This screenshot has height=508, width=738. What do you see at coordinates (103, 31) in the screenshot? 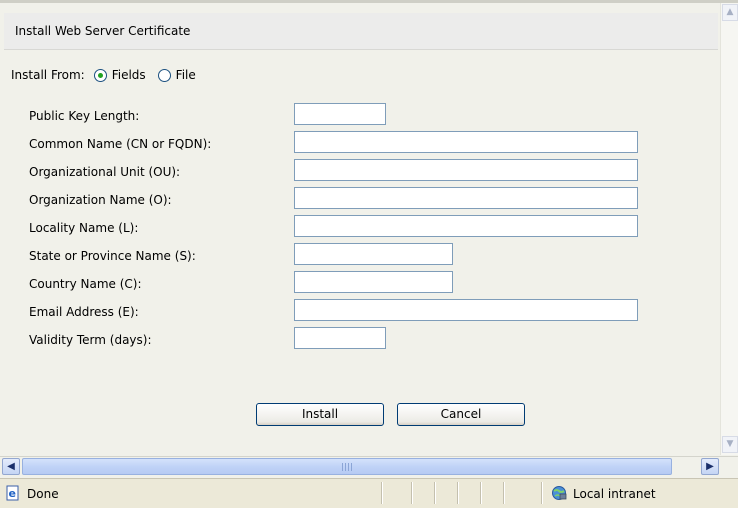
I see `panel-title: Install Web Server Certificate` at bounding box center [103, 31].